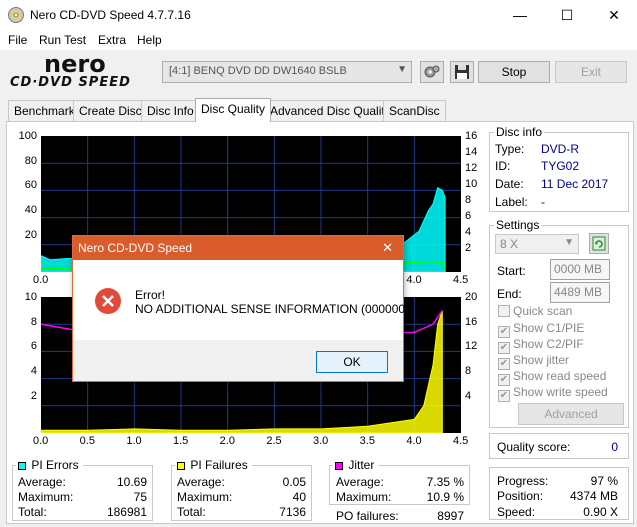 The height and width of the screenshot is (527, 637). What do you see at coordinates (468, 395) in the screenshot?
I see `y-tick-label-right: 4` at bounding box center [468, 395].